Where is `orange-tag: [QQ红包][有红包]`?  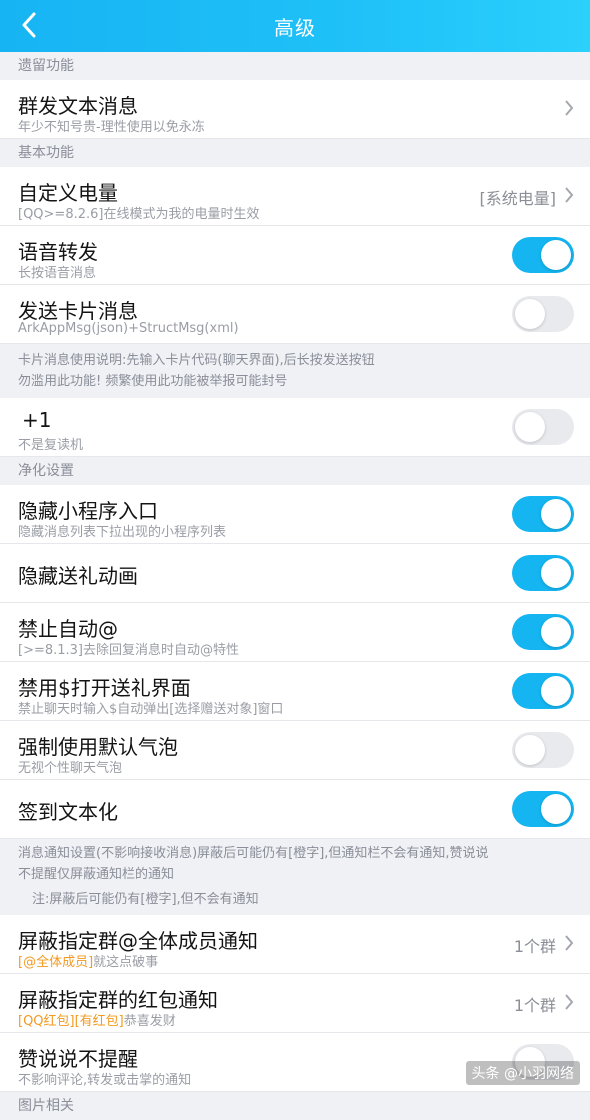 orange-tag: [QQ红包][有红包] is located at coordinates (71, 1021).